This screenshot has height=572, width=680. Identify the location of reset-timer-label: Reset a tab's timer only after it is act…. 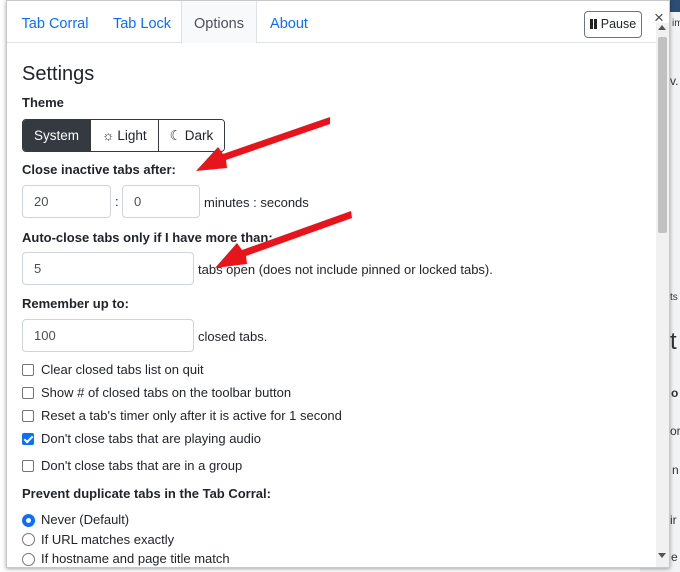
(191, 415).